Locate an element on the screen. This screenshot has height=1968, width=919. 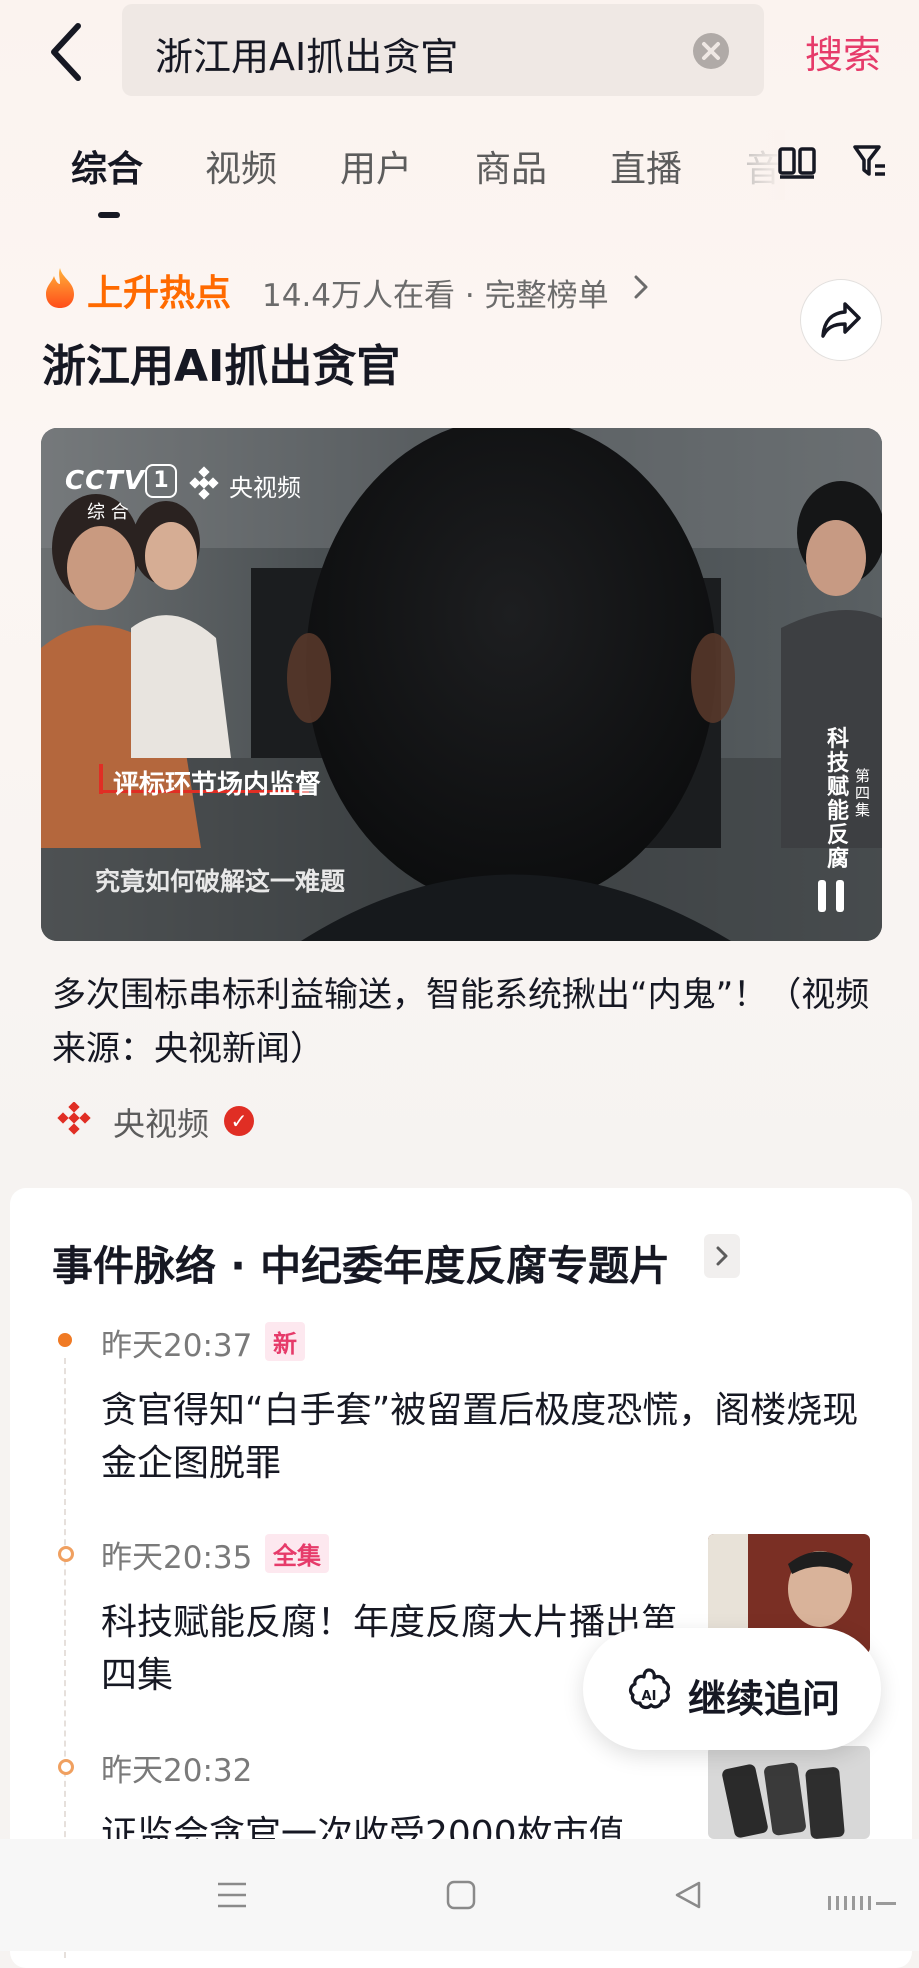
share-button is located at coordinates (841, 320).